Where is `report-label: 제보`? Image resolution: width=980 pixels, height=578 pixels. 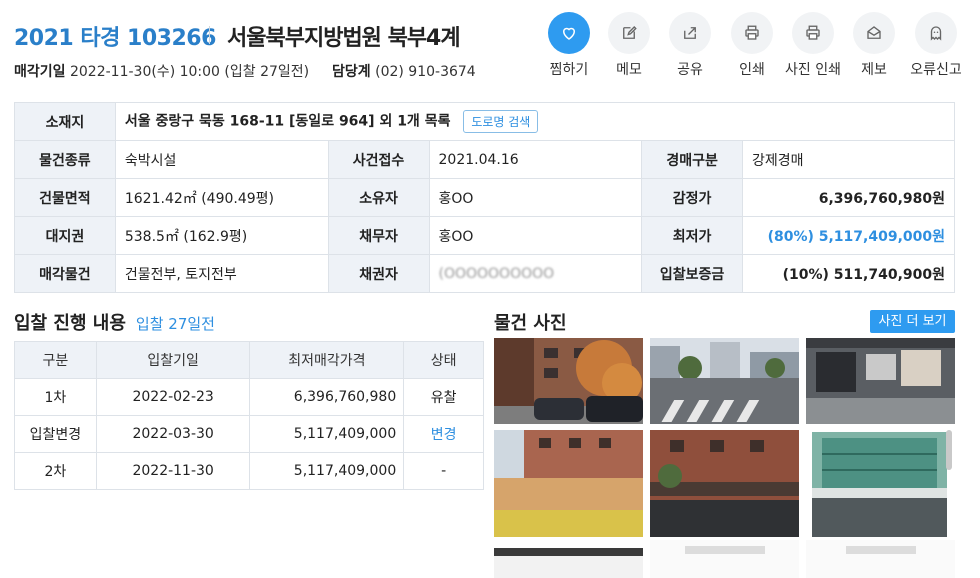
report-label: 제보 is located at coordinates (874, 70).